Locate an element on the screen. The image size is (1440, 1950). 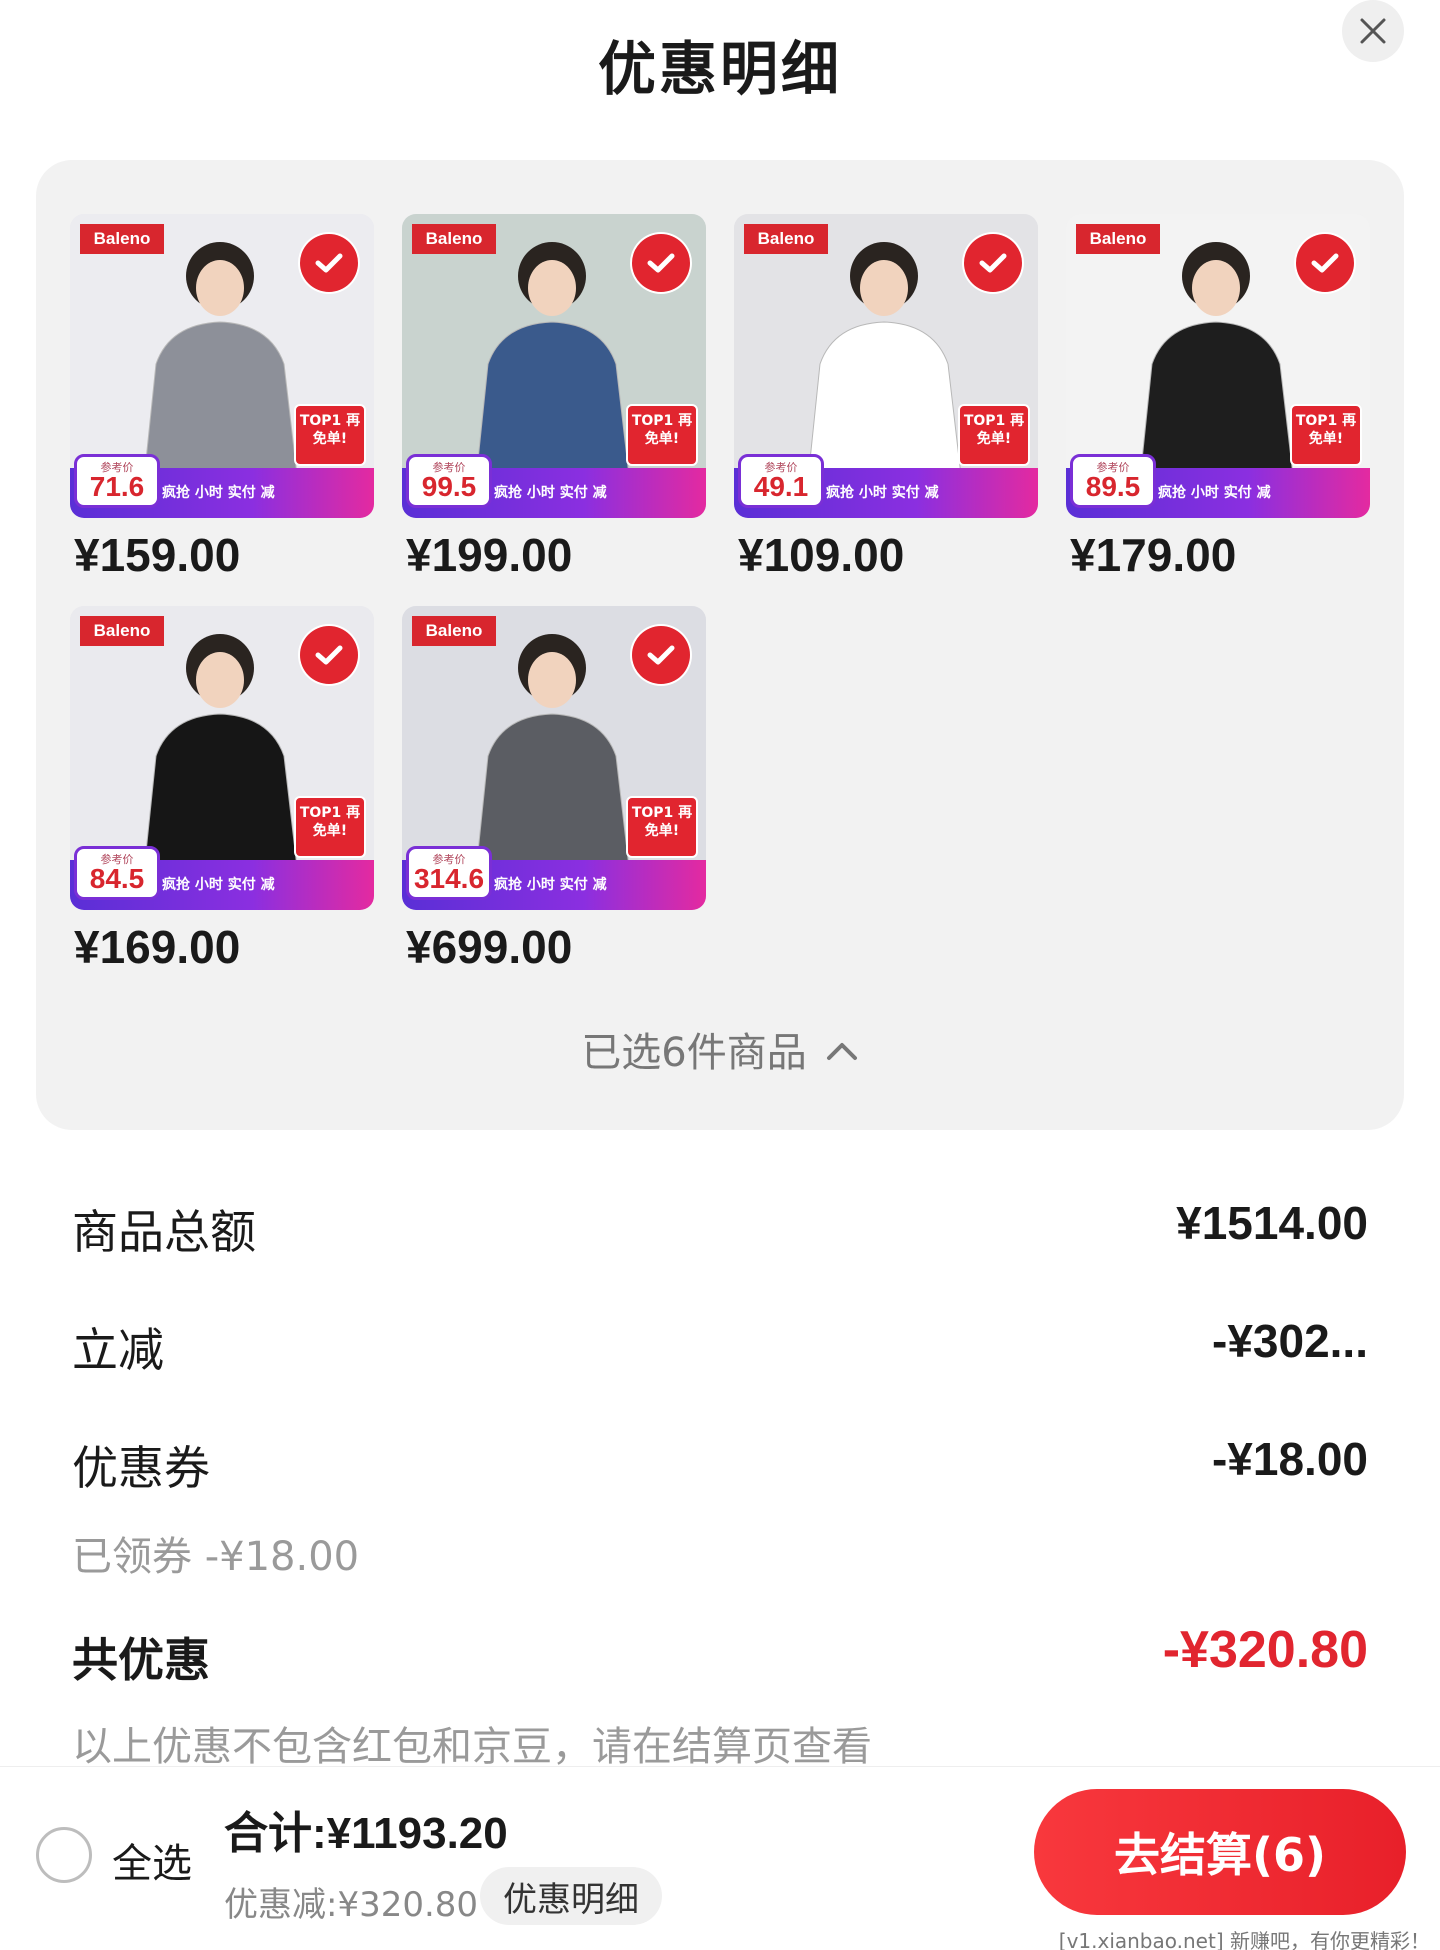
coupon-label: 优惠券 is located at coordinates (141, 1468).